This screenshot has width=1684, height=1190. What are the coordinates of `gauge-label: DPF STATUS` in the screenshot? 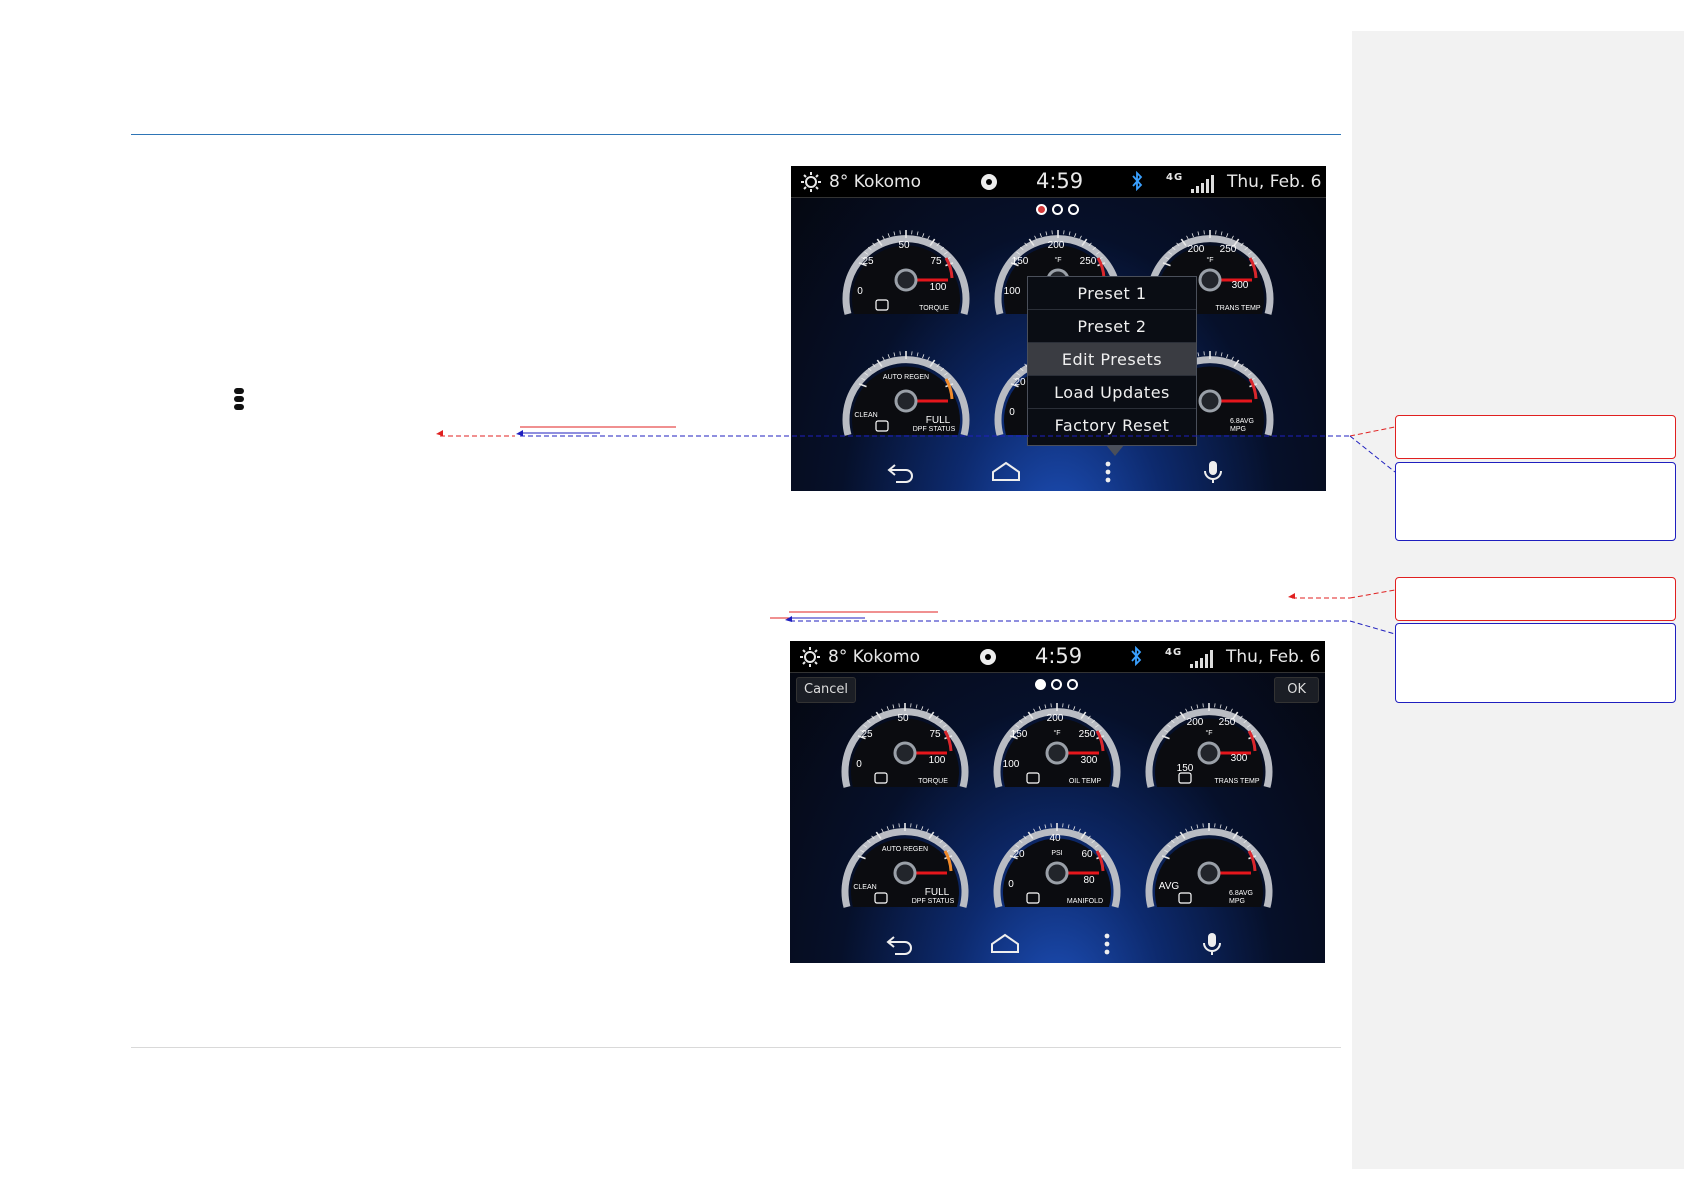 It's located at (933, 901).